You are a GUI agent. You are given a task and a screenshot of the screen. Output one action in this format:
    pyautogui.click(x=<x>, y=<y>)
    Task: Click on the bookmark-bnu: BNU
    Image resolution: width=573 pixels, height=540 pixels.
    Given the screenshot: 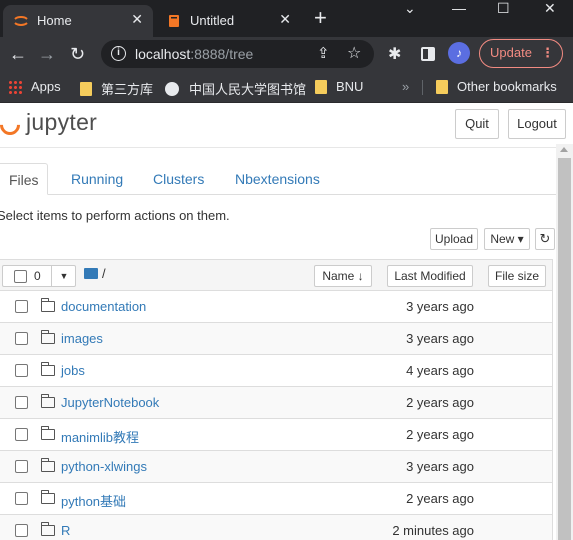 What is the action you would take?
    pyautogui.click(x=339, y=86)
    